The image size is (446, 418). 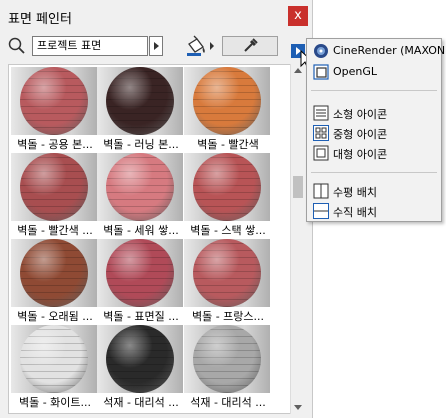 I want to click on horizontal-layout-icon, so click(x=321, y=191).